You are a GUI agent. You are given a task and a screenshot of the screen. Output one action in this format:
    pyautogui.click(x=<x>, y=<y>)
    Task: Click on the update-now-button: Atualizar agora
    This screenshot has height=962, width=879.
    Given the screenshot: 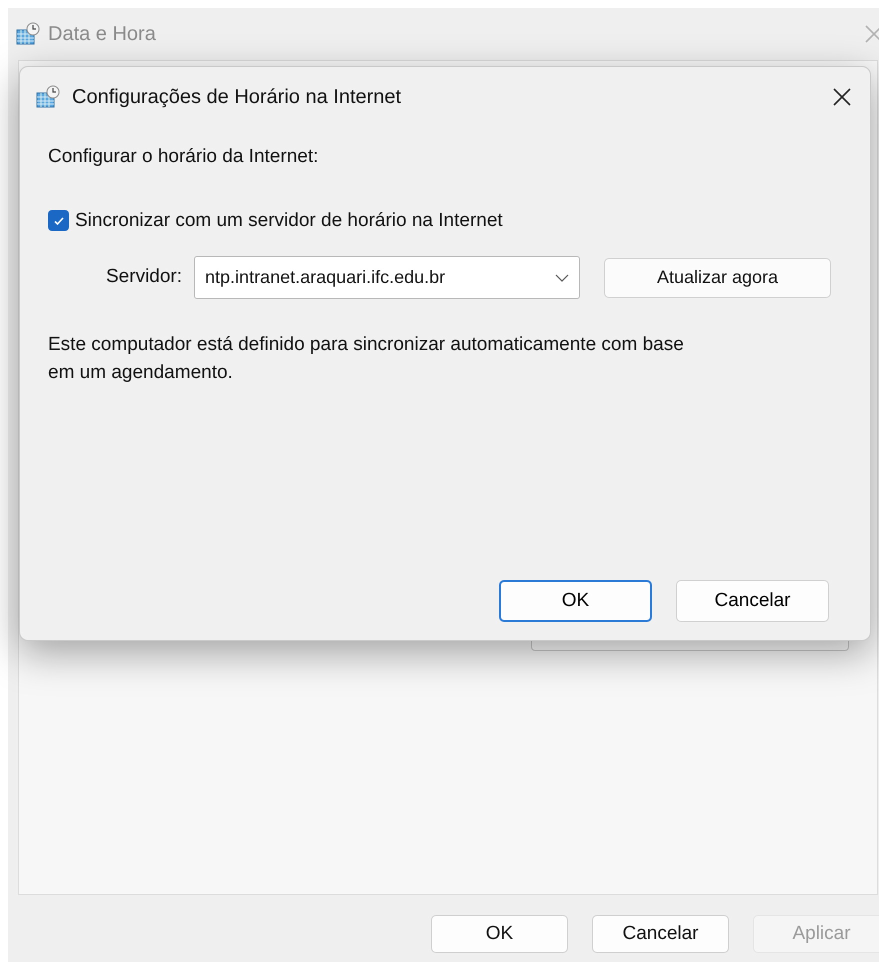 What is the action you would take?
    pyautogui.click(x=718, y=278)
    